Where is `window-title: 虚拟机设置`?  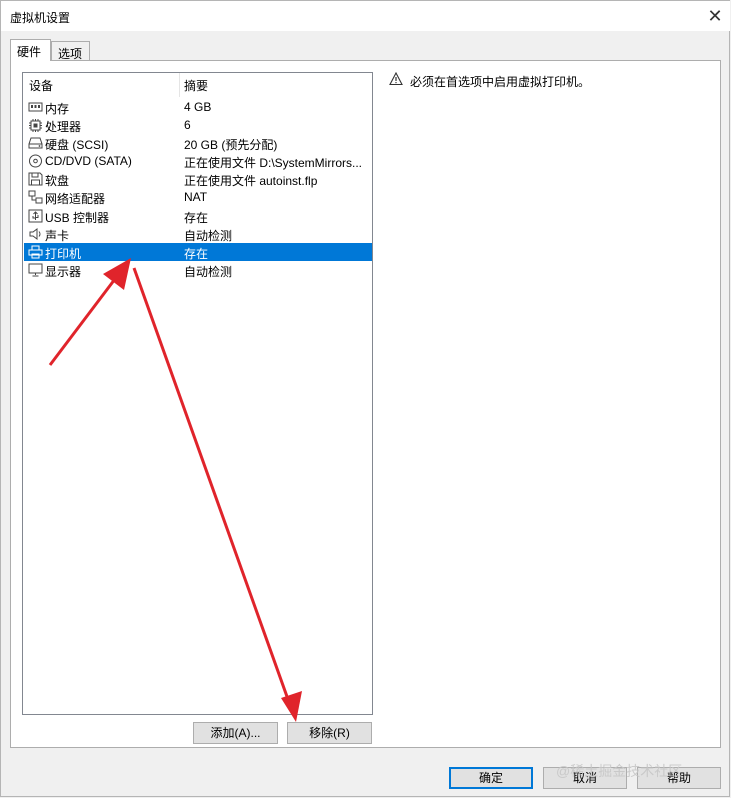
window-title: 虚拟机设置 is located at coordinates (40, 18).